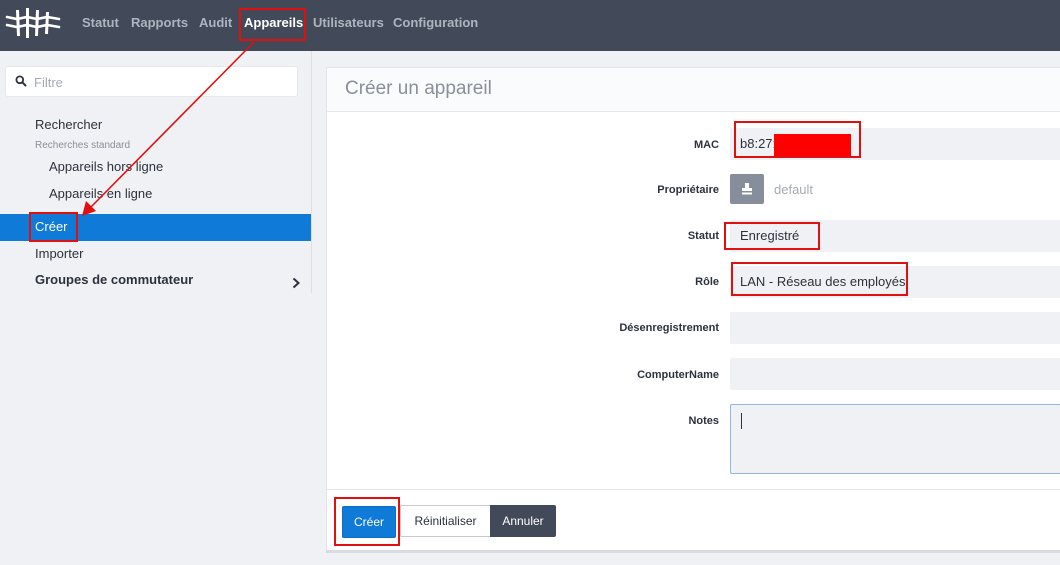  I want to click on packetfence-logo-icon, so click(33, 23).